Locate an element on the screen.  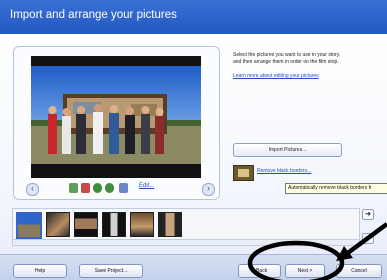
filmstrip-scrollbar is located at coordinates (186, 242).